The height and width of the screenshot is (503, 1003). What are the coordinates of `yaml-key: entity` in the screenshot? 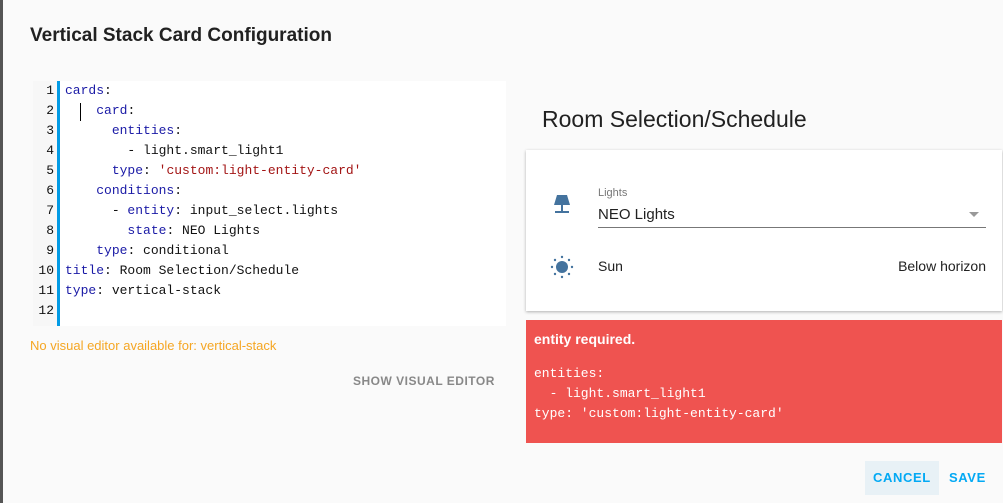 It's located at (151, 210).